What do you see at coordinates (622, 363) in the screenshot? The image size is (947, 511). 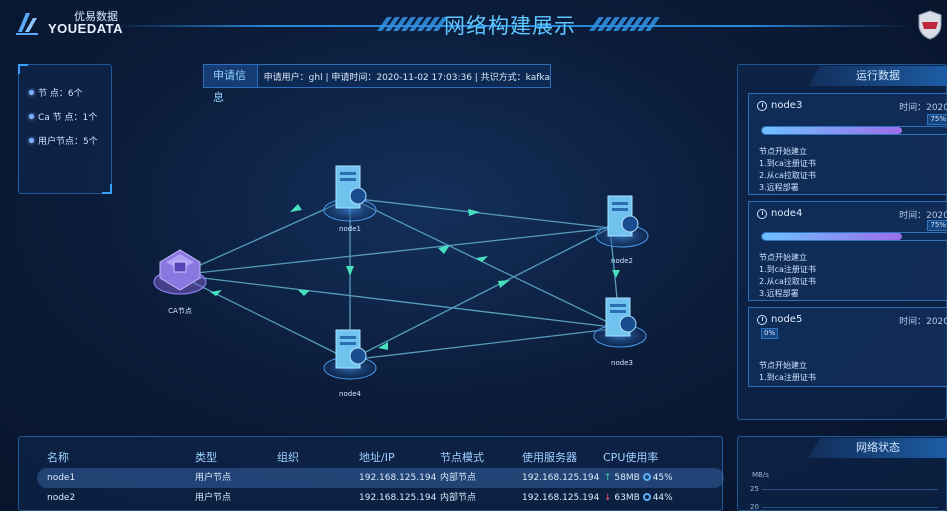 I see `node3-label: node3` at bounding box center [622, 363].